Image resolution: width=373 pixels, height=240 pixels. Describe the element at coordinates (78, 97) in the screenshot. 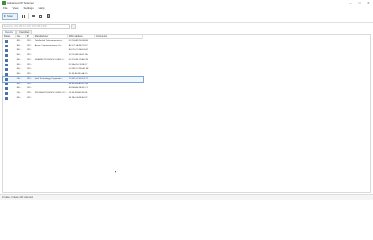

I see `mac-cell: 94:2A:C6:B8:E8:07` at that location.